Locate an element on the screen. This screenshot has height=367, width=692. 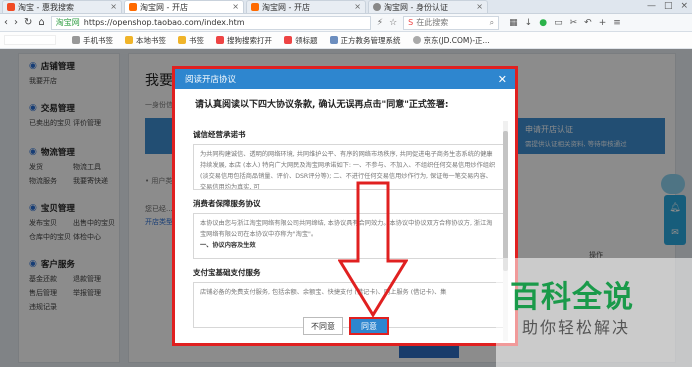
sogou-icon is located at coordinates (220, 40).